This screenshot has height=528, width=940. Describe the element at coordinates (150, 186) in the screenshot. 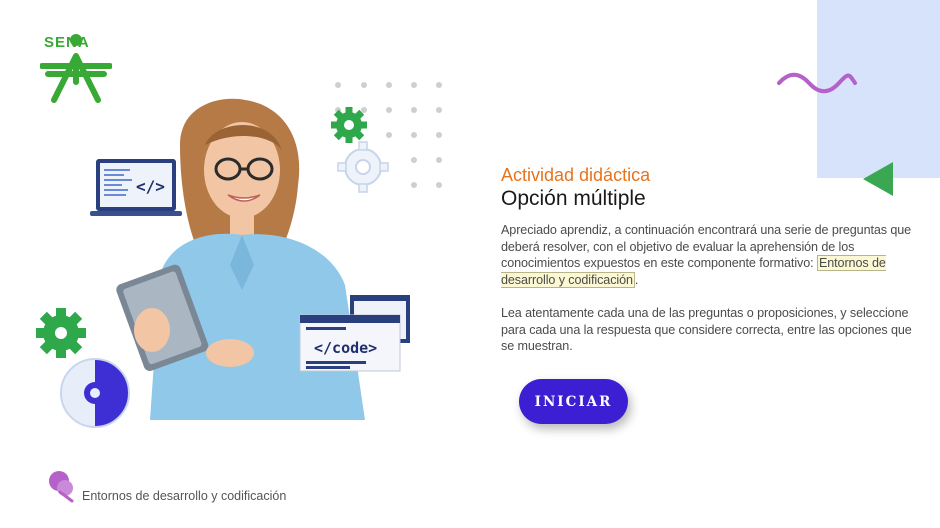

I see `laptop-code-tag: </>` at that location.